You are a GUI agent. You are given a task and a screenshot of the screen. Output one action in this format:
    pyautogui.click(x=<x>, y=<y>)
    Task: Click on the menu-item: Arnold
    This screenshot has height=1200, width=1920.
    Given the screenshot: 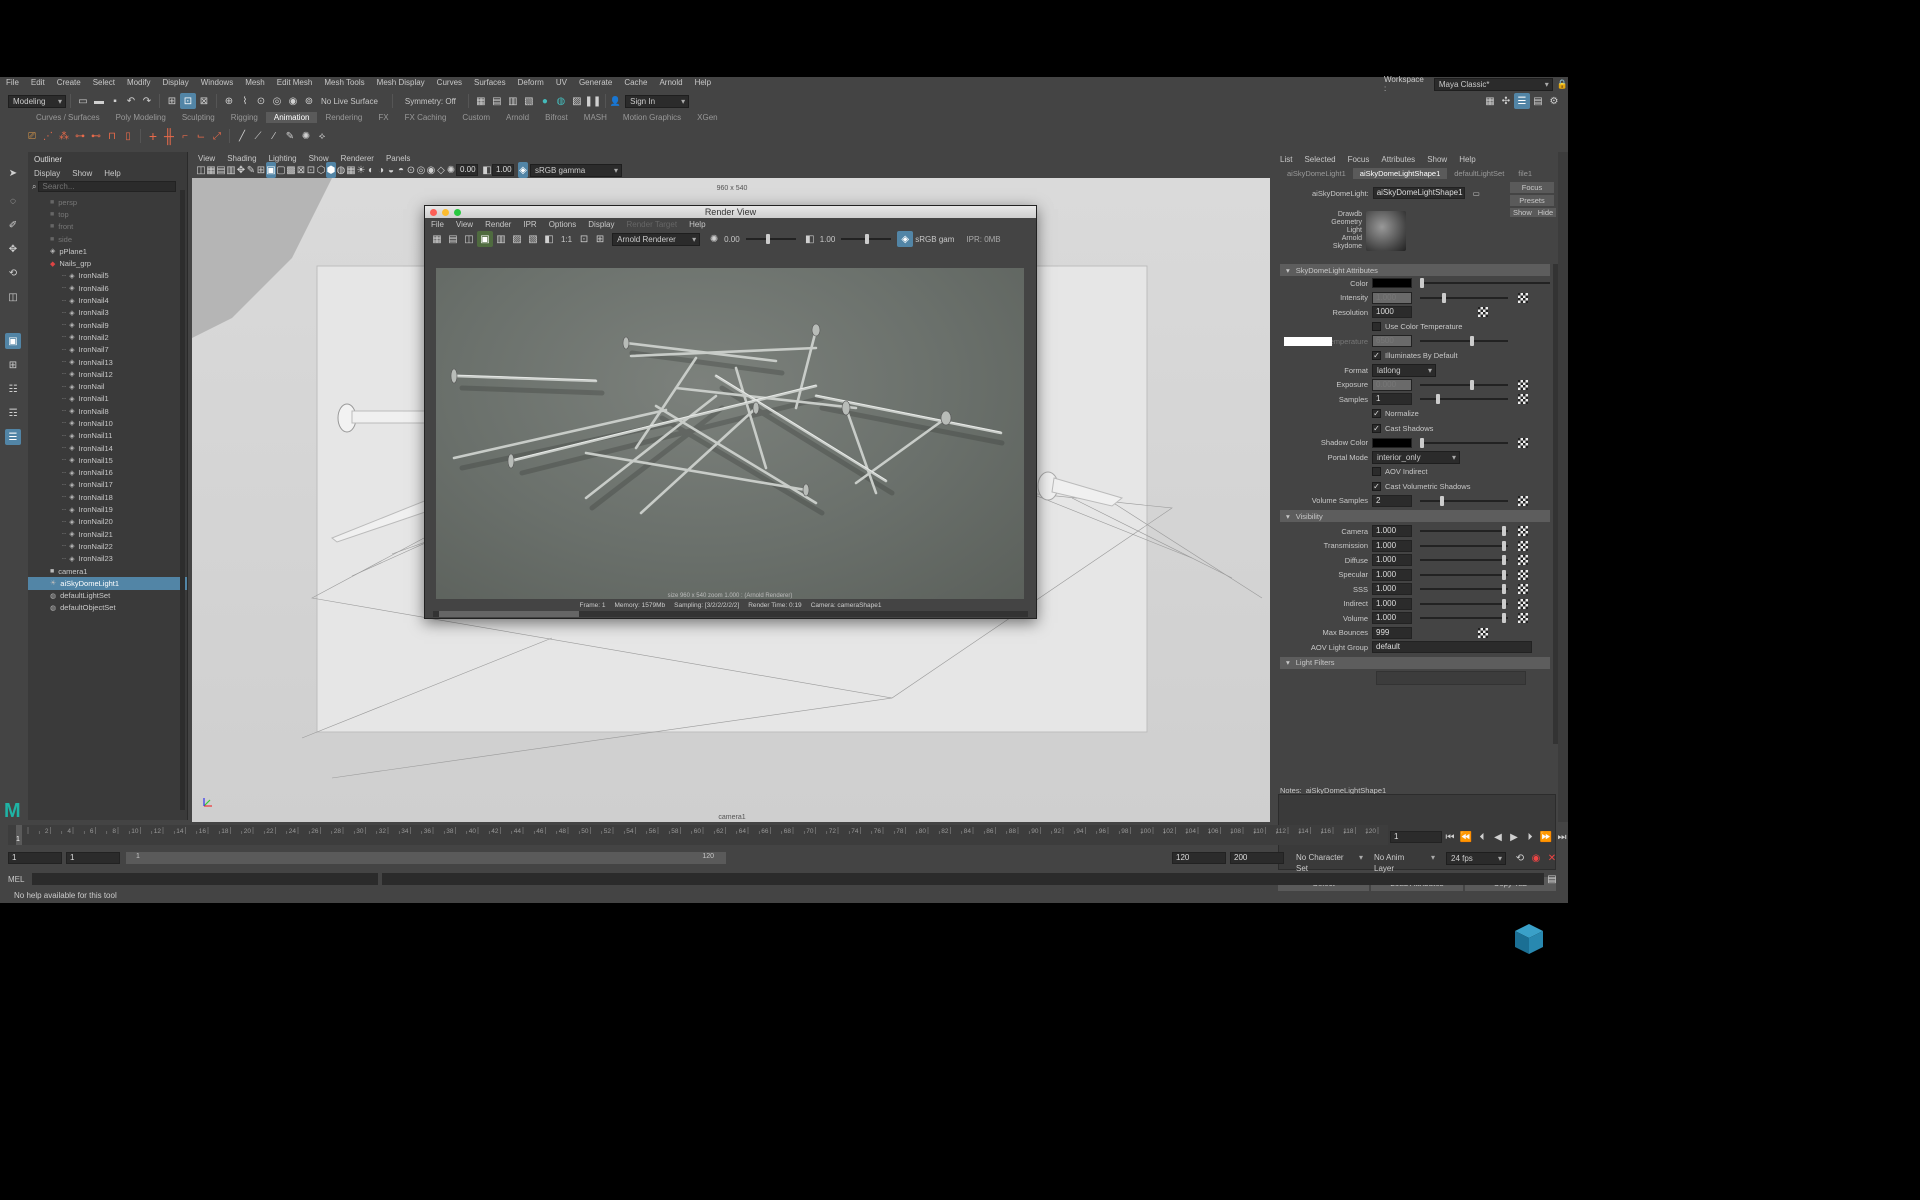 What is the action you would take?
    pyautogui.click(x=670, y=82)
    